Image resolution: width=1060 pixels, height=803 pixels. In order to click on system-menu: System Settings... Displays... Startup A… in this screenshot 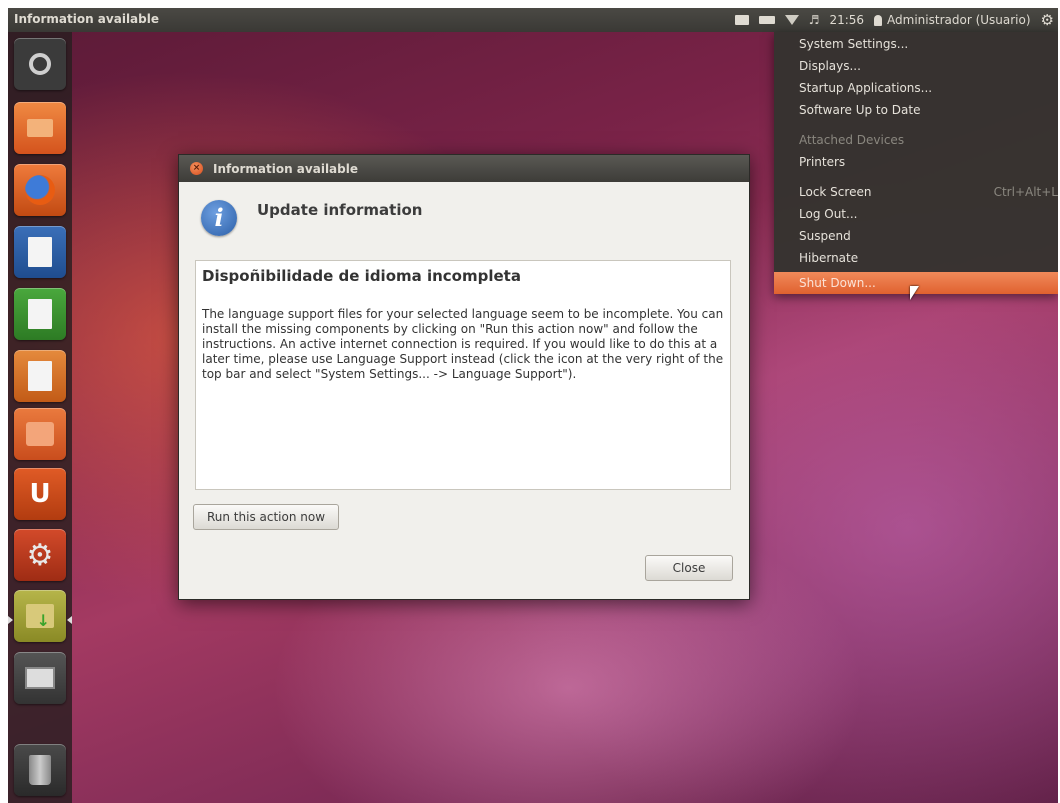, I will do `click(916, 163)`.